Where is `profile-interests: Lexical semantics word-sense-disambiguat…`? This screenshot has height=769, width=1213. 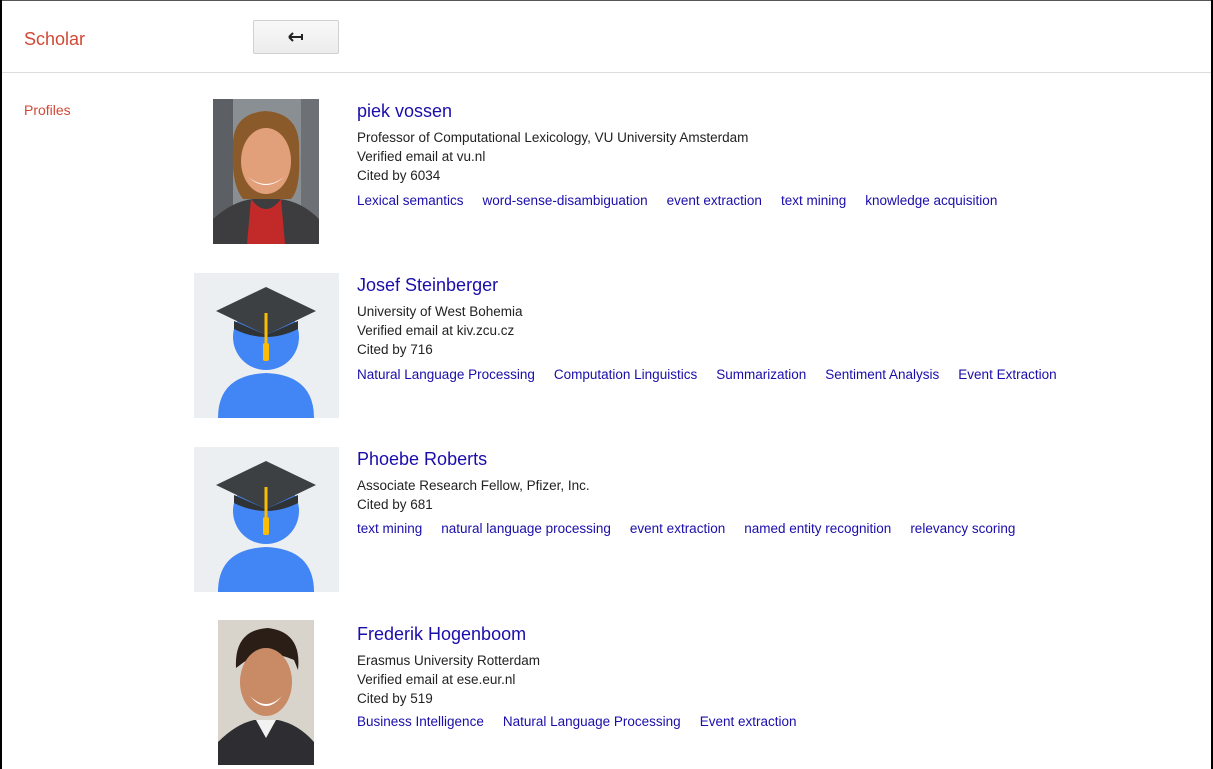 profile-interests: Lexical semantics word-sense-disambiguat… is located at coordinates (677, 200).